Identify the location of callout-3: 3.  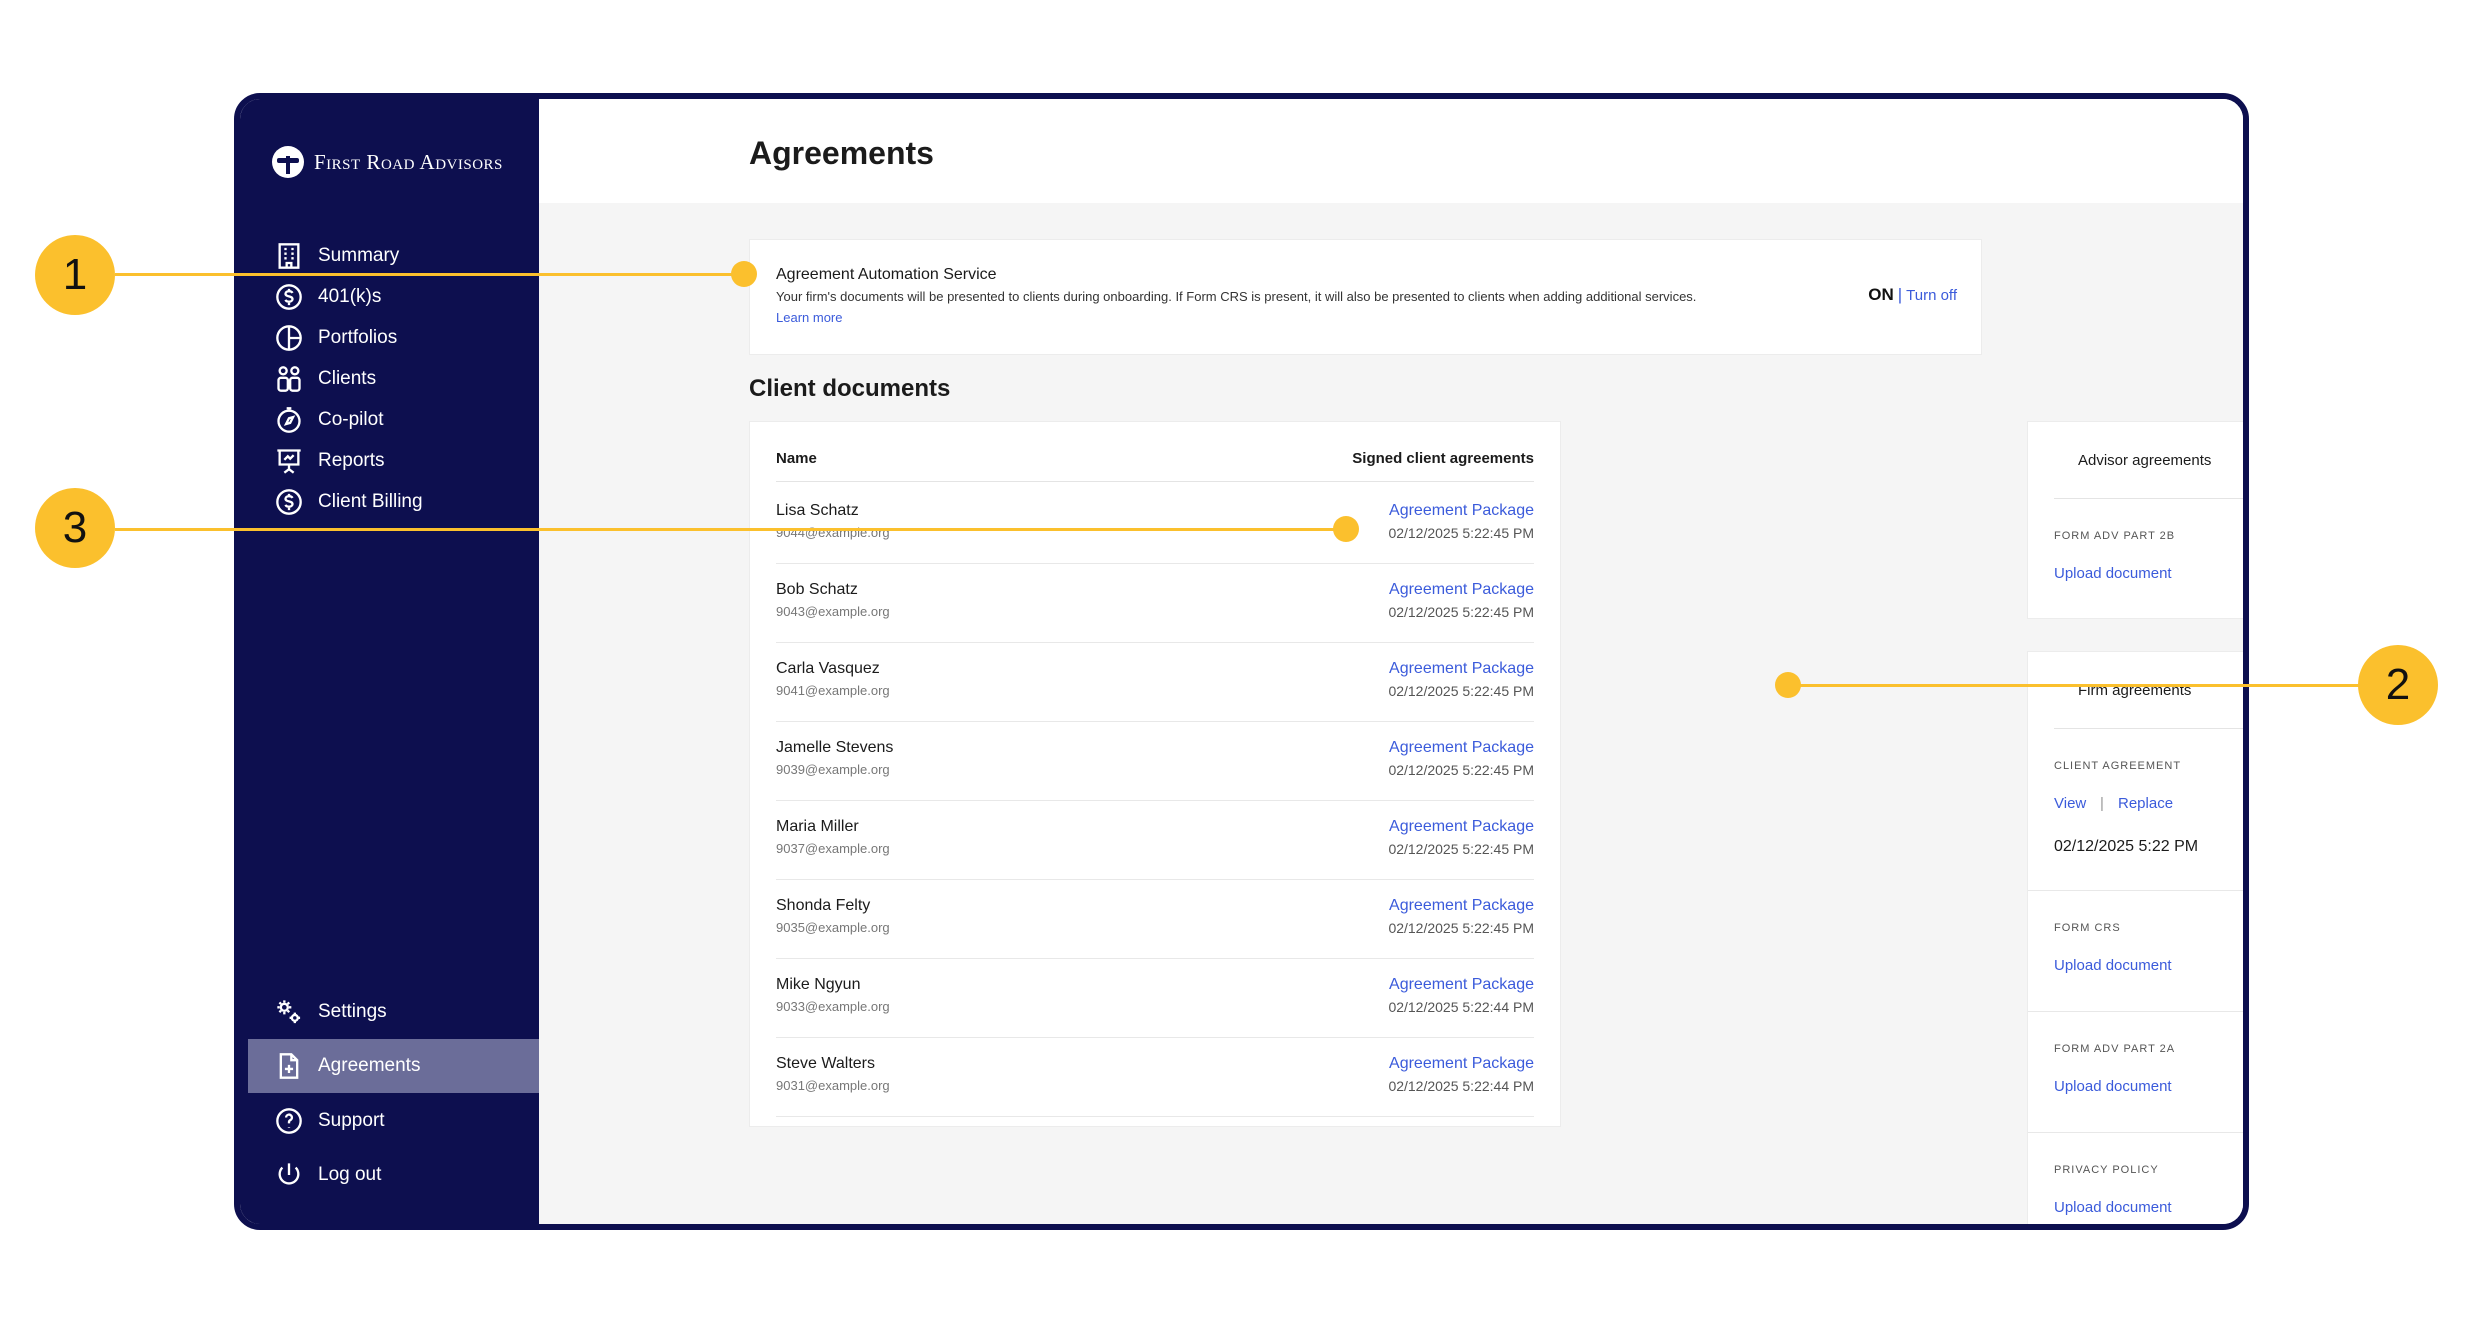
(75, 528).